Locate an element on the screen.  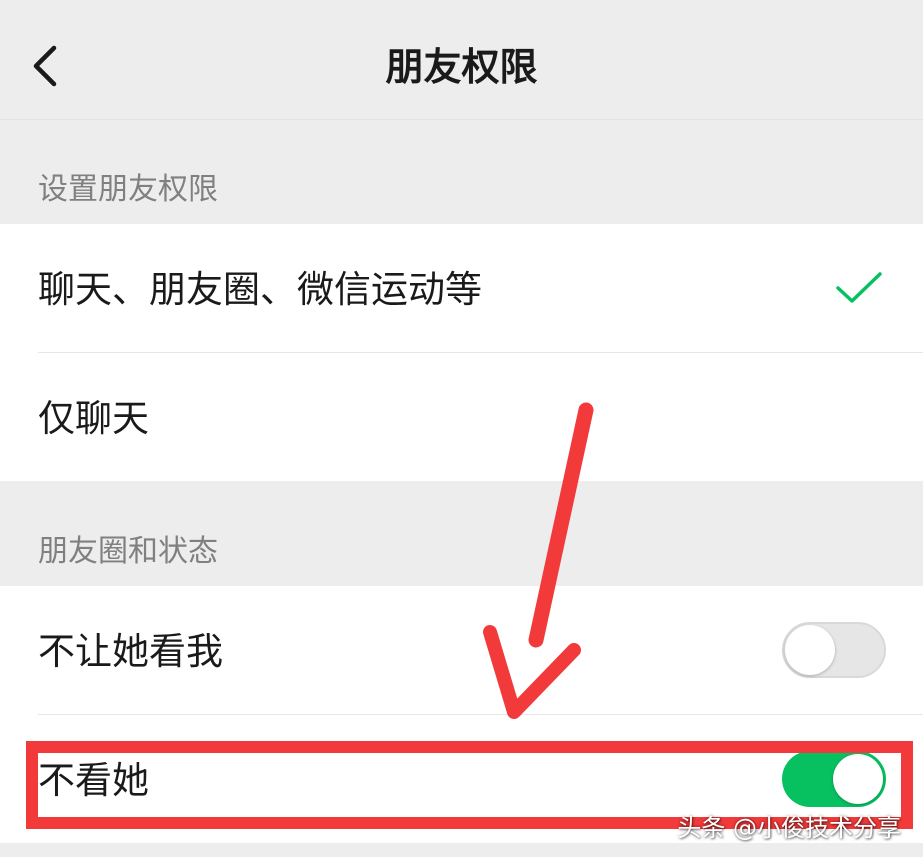
navigation-bar: 朋友权限 is located at coordinates (461, 60).